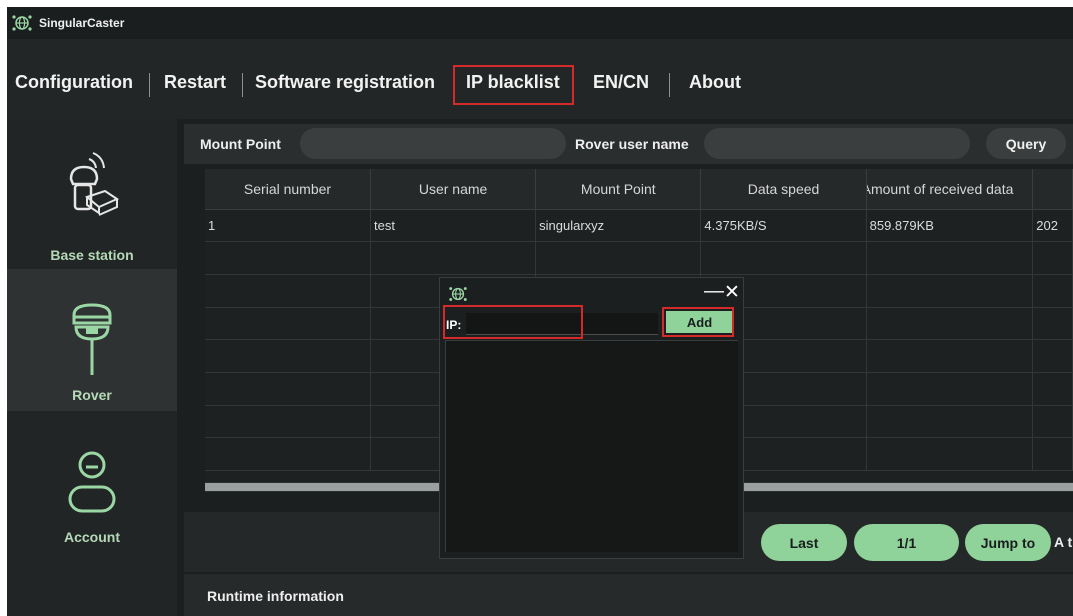  I want to click on column-header-user-name: User name, so click(453, 189).